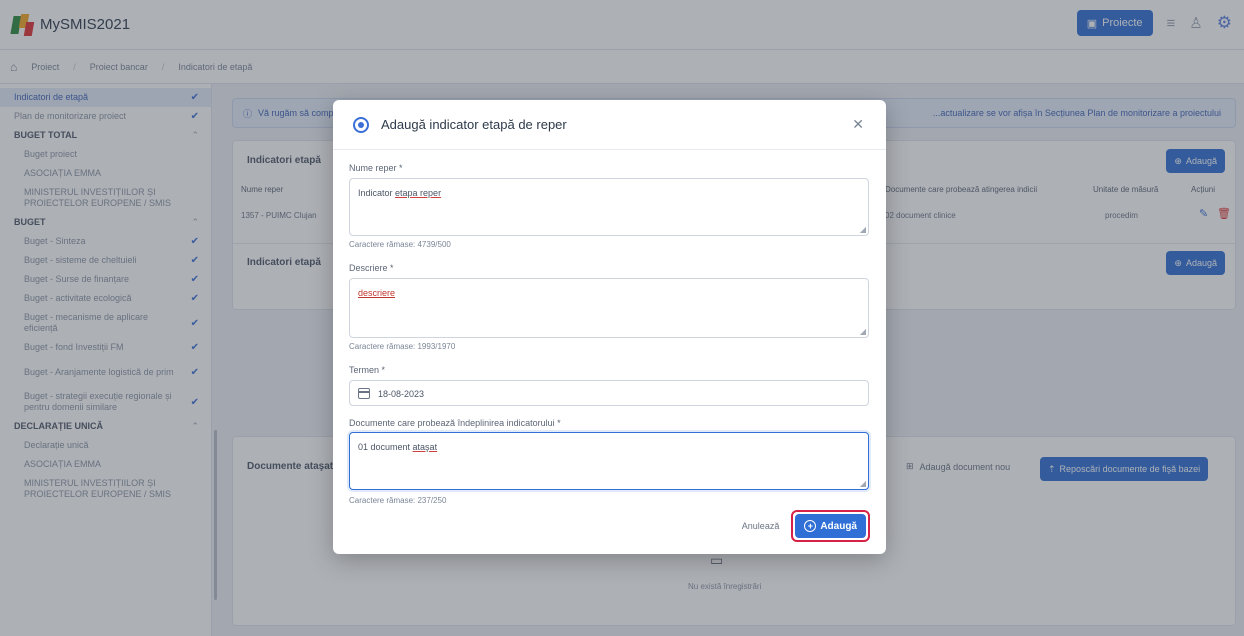 This screenshot has height=636, width=1244. Describe the element at coordinates (609, 308) in the screenshot. I see `description-field: descriere ◢` at that location.